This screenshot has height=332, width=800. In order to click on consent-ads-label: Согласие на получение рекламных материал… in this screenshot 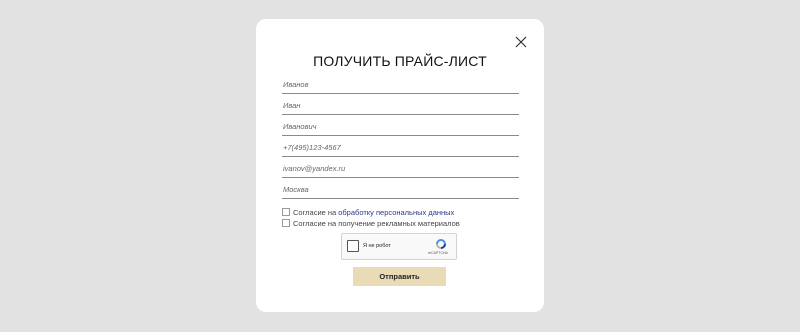, I will do `click(376, 223)`.